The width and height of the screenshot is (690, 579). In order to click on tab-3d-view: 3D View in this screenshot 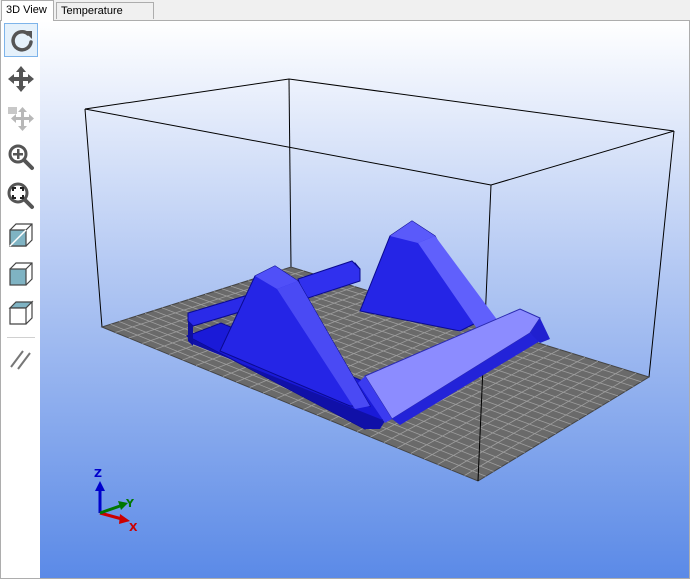, I will do `click(27, 10)`.